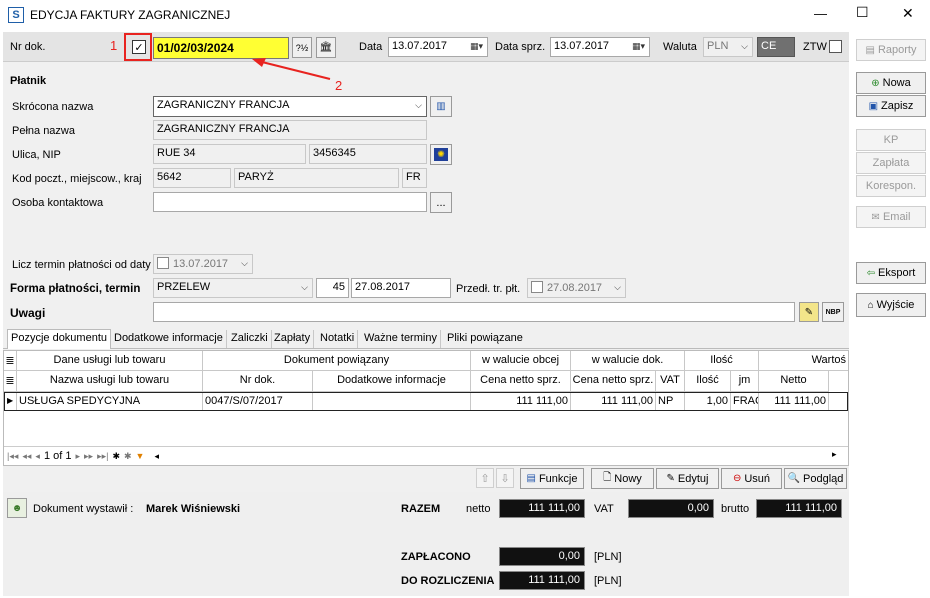 The image size is (930, 598). I want to click on col-header-netto: Netto, so click(794, 381).